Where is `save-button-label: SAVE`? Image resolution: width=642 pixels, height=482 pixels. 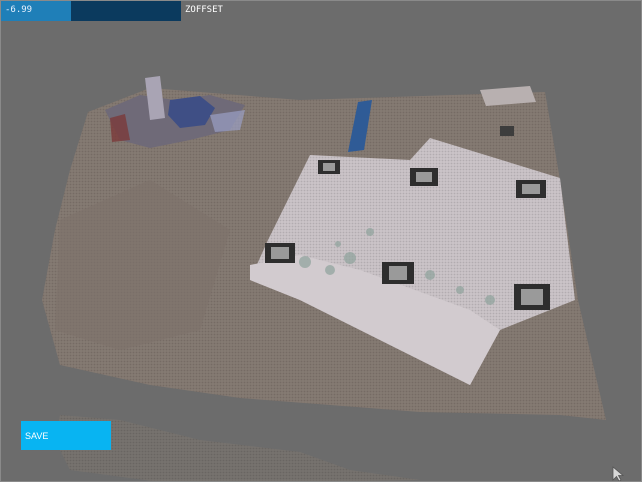
save-button-label: SAVE is located at coordinates (37, 436).